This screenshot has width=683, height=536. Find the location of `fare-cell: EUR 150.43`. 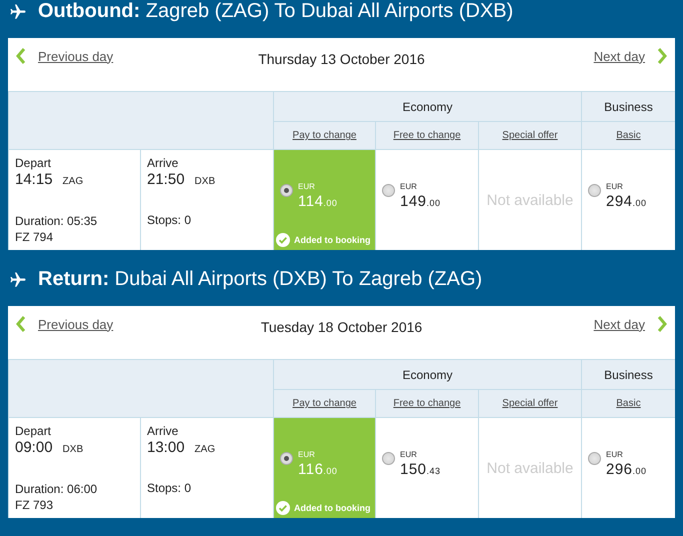

fare-cell: EUR 150.43 is located at coordinates (426, 467).